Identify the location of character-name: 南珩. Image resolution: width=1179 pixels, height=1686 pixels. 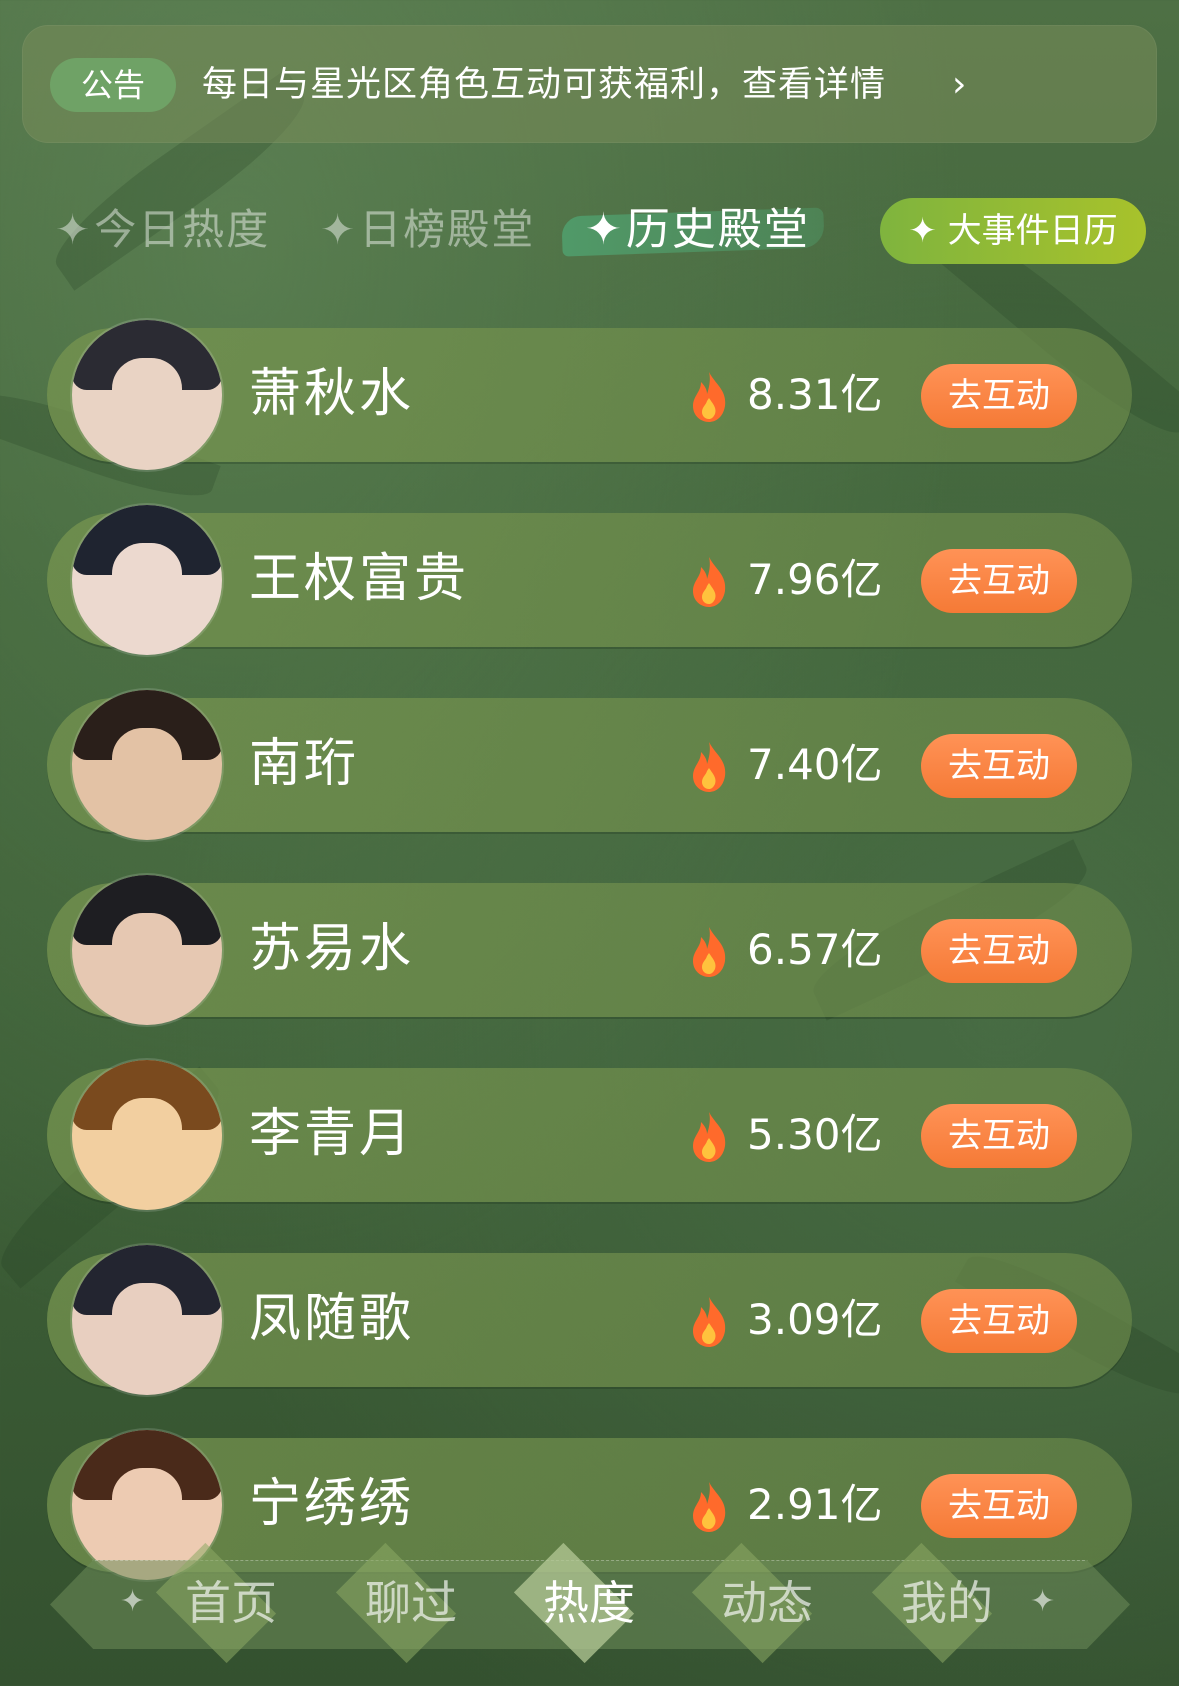
(304, 764).